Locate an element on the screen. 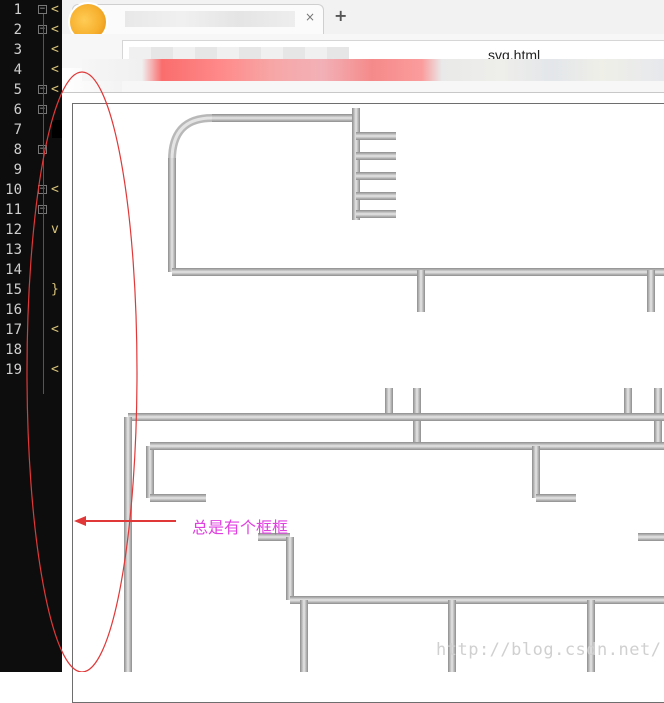 The height and width of the screenshot is (703, 664). annotation-text: 总是有个框框 is located at coordinates (240, 527).